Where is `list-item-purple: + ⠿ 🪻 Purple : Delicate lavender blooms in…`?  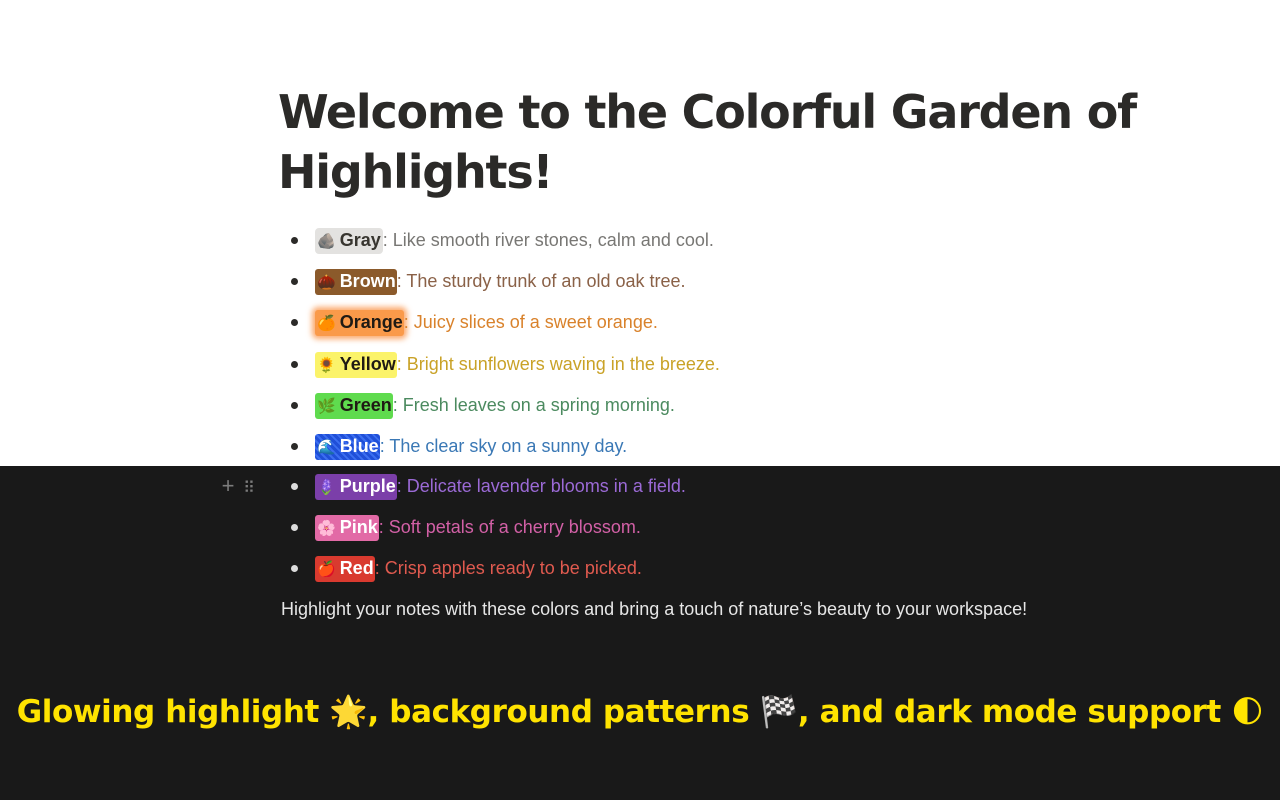 list-item-purple: + ⠿ 🪻 Purple : Delicate lavender blooms in… is located at coordinates (640, 486).